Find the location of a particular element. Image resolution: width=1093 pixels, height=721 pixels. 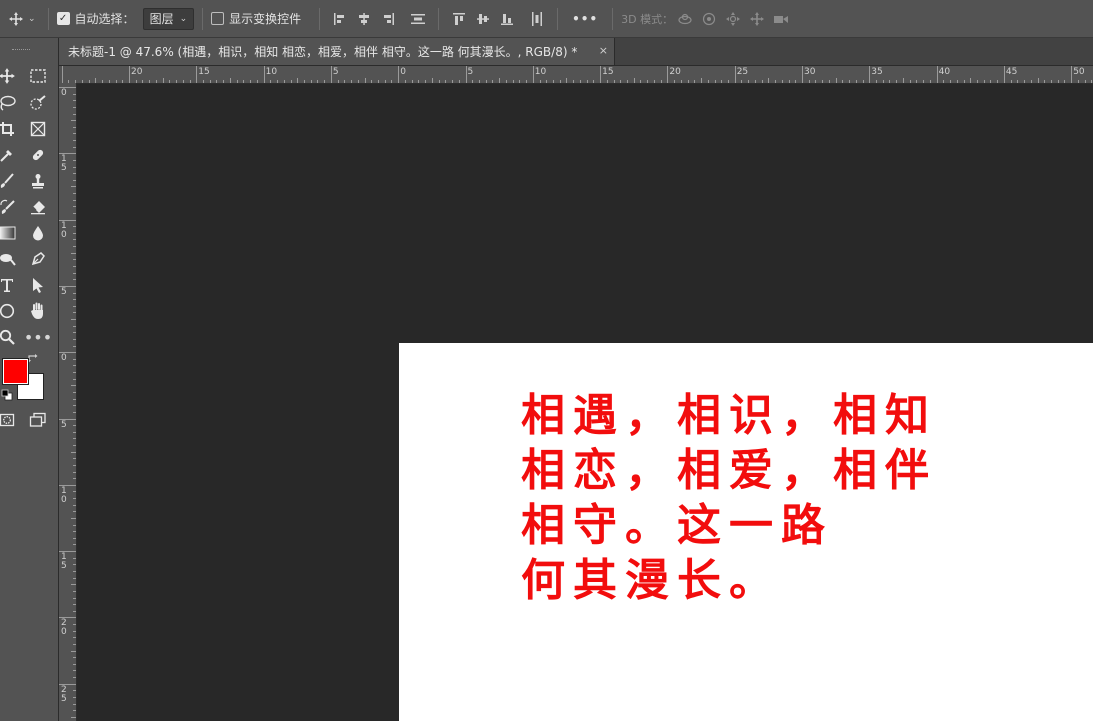

history-brush-icon is located at coordinates (10, 207).